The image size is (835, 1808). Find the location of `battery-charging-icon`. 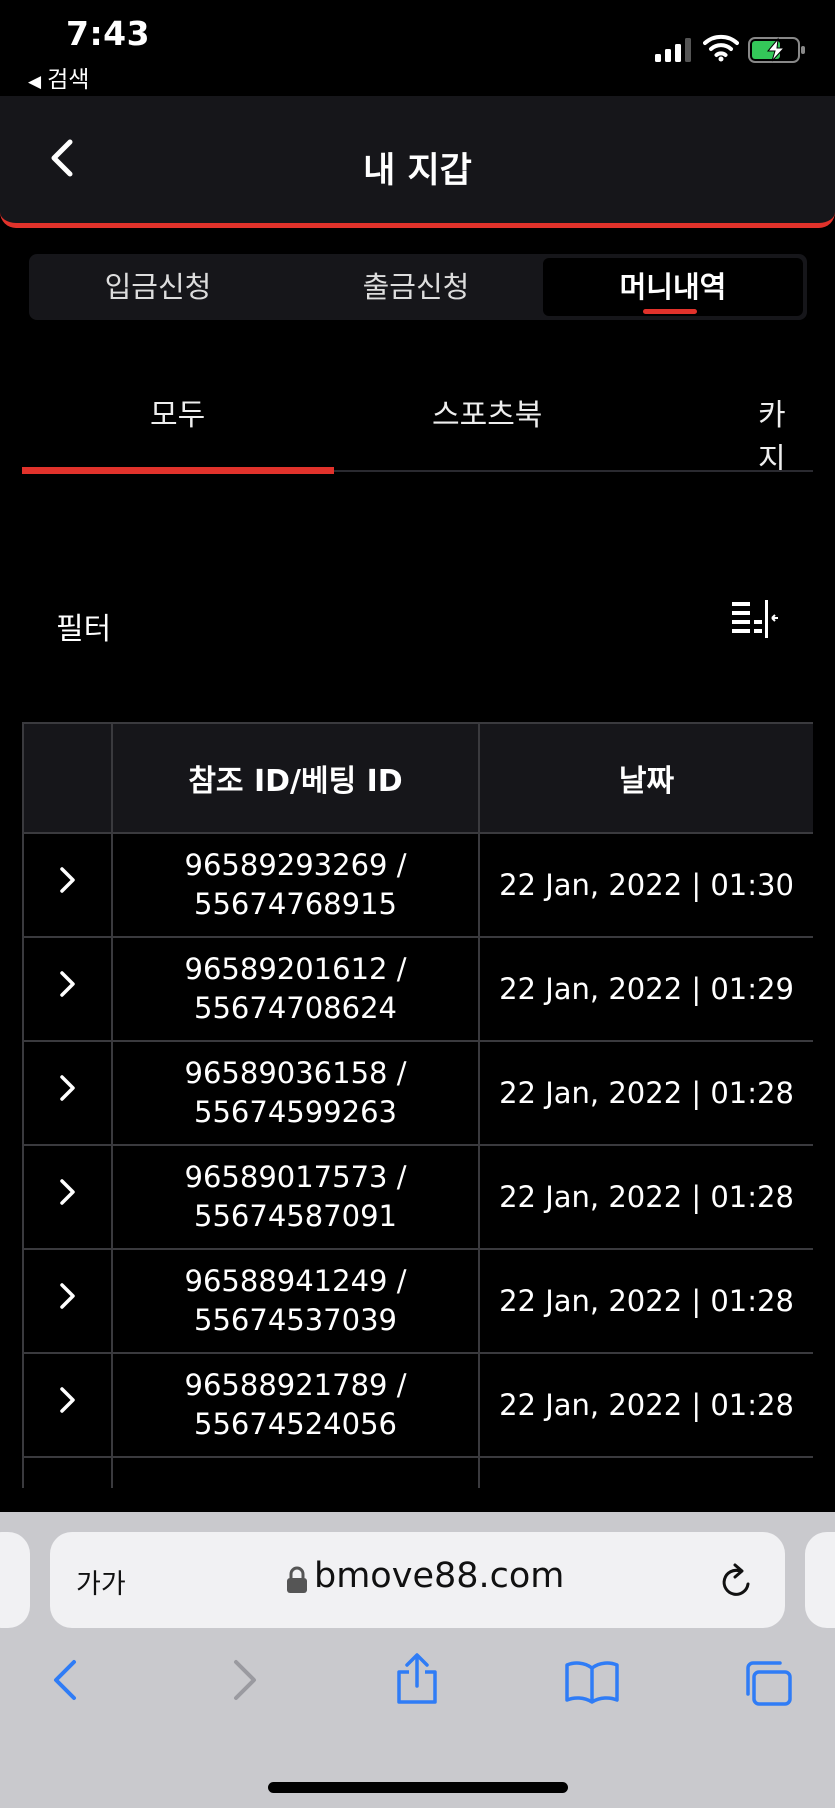

battery-charging-icon is located at coordinates (776, 50).